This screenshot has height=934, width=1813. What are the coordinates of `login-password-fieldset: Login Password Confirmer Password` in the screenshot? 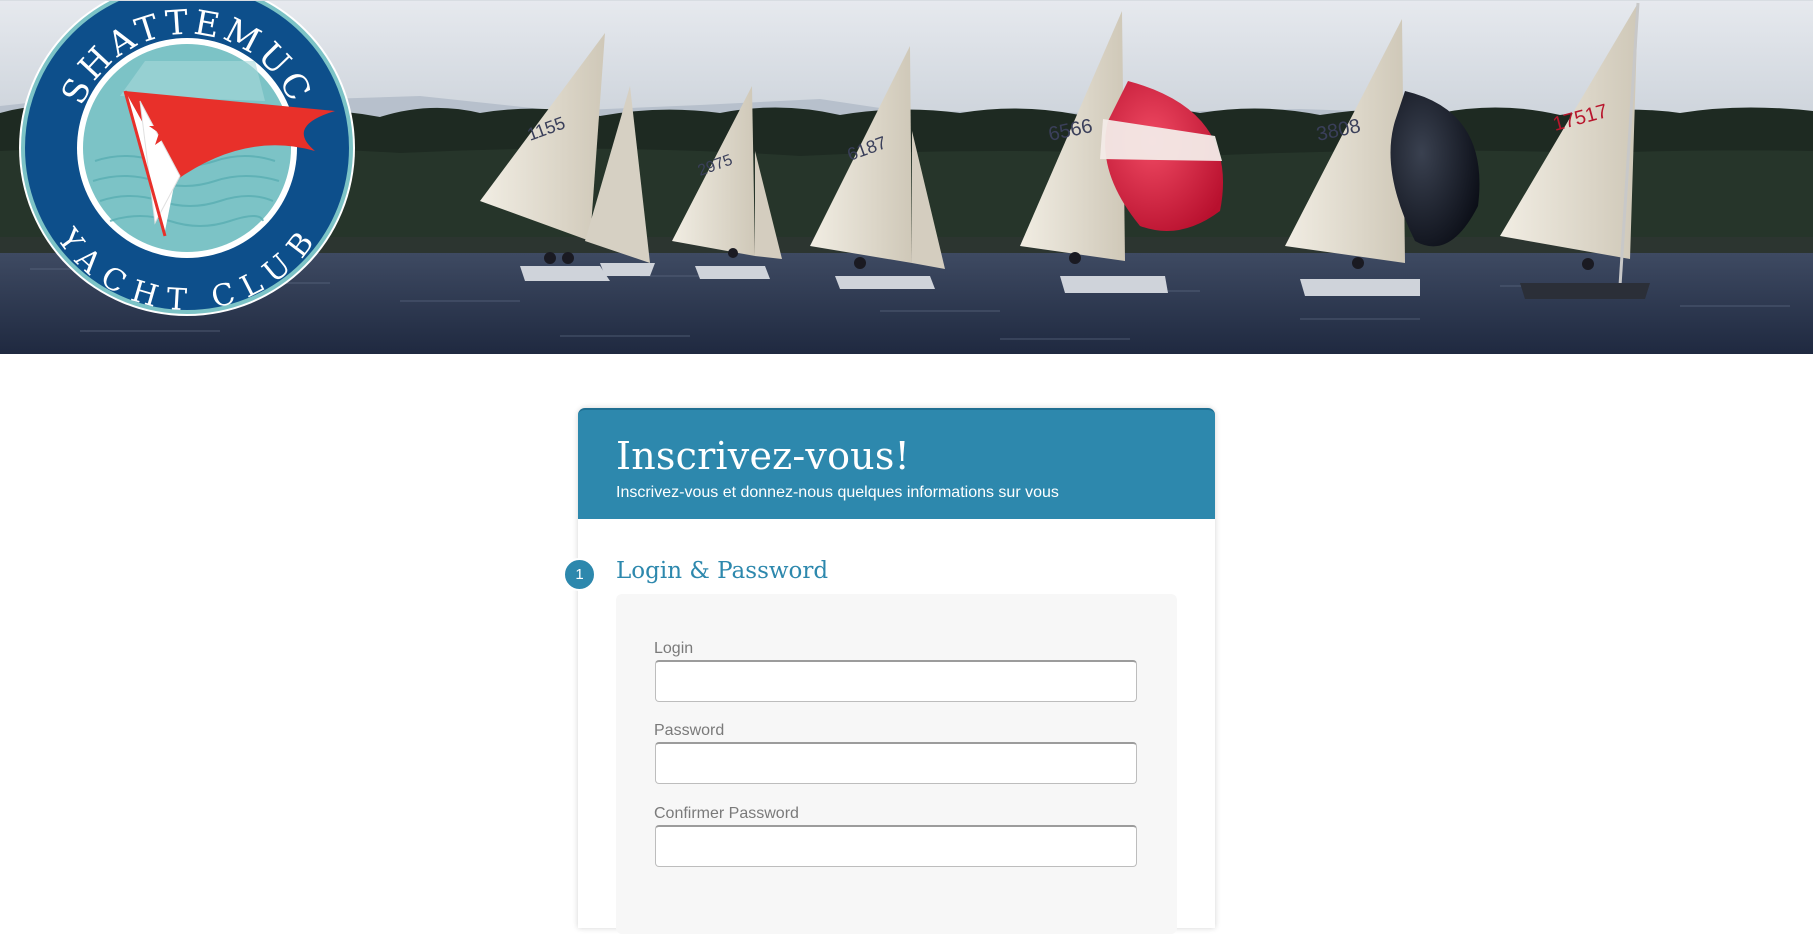 It's located at (896, 764).